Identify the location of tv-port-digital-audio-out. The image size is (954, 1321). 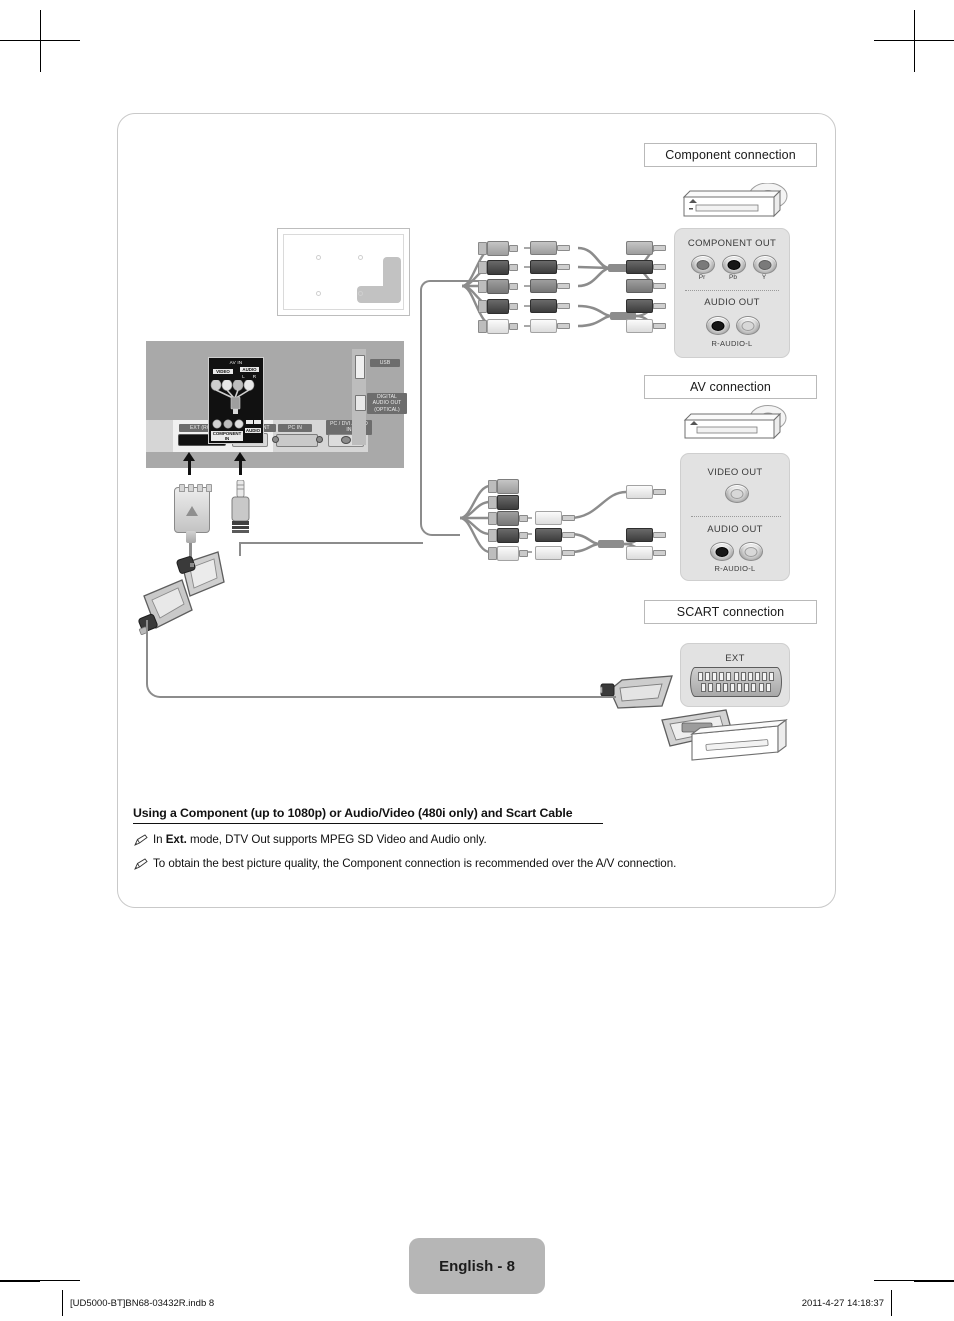
(360, 403).